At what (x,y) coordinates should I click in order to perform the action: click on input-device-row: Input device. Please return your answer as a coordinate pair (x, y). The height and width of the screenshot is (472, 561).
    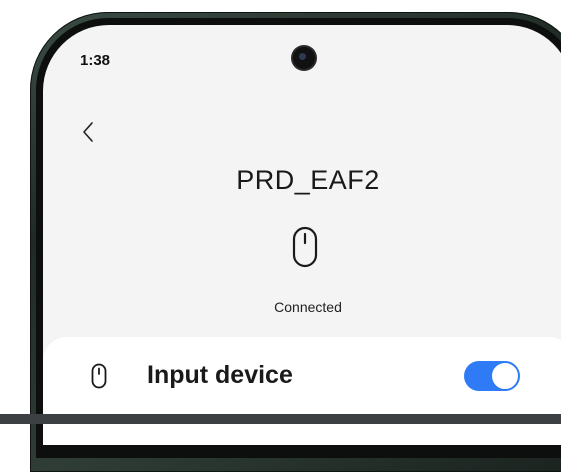
    Looking at the image, I should click on (302, 375).